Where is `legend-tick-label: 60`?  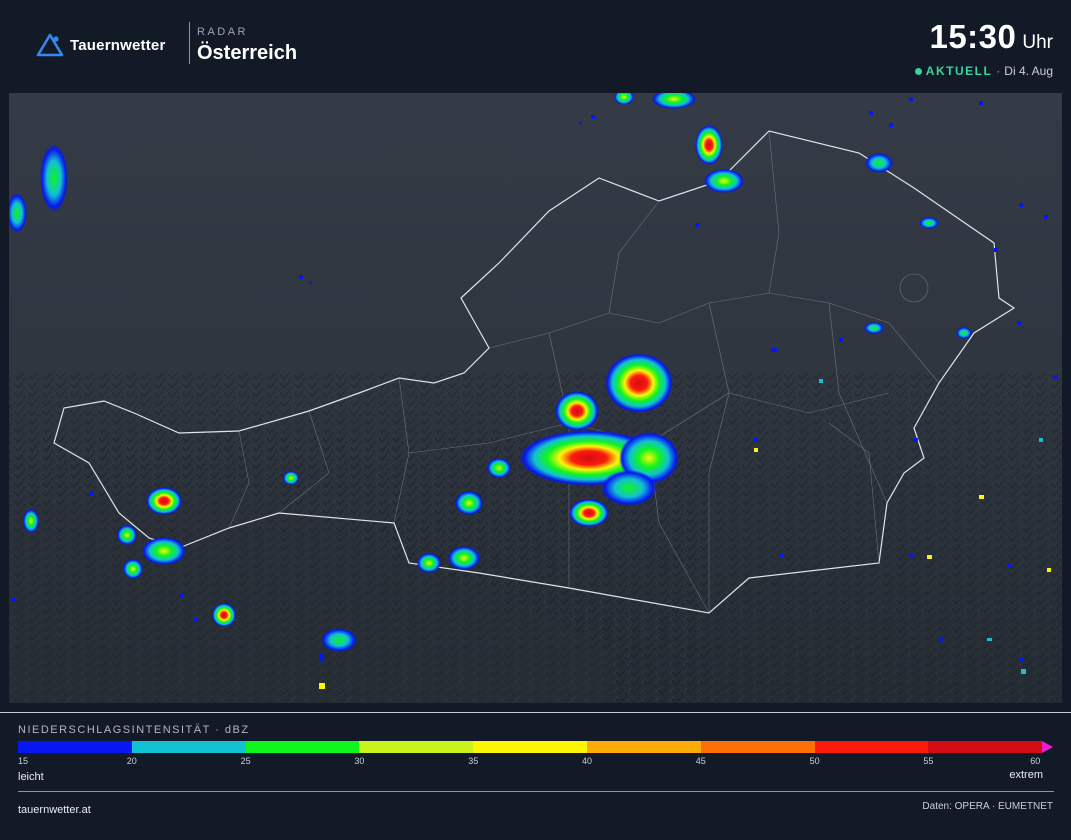 legend-tick-label: 60 is located at coordinates (1035, 761).